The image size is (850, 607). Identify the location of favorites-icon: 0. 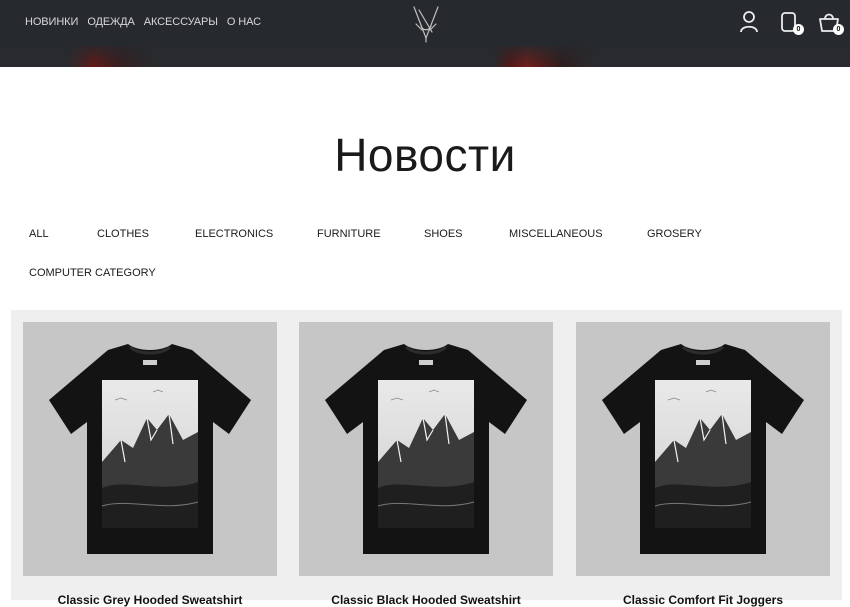
(791, 22).